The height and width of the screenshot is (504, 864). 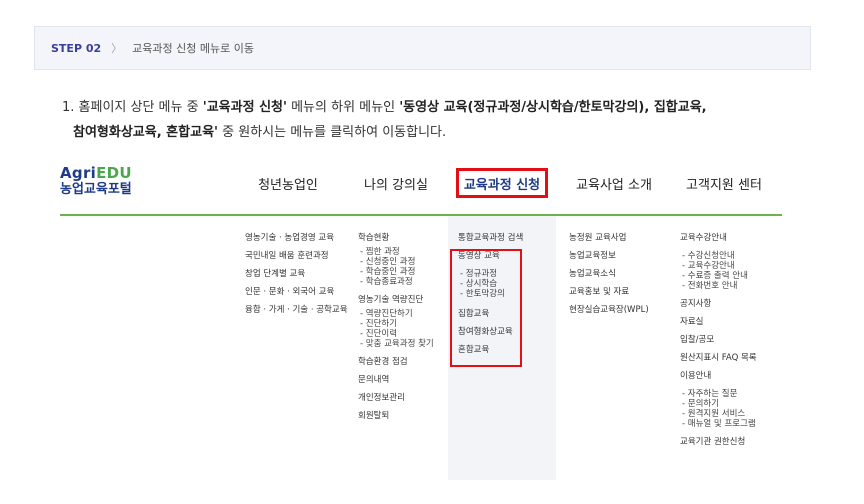 What do you see at coordinates (609, 238) in the screenshot?
I see `submenu-item: 농정원 교육사업` at bounding box center [609, 238].